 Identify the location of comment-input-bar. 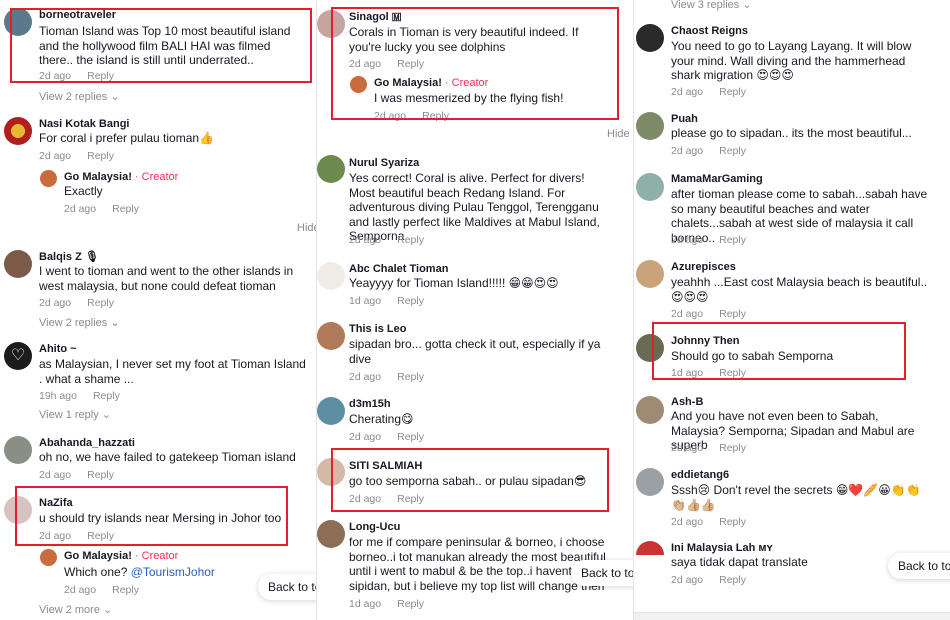
(792, 616).